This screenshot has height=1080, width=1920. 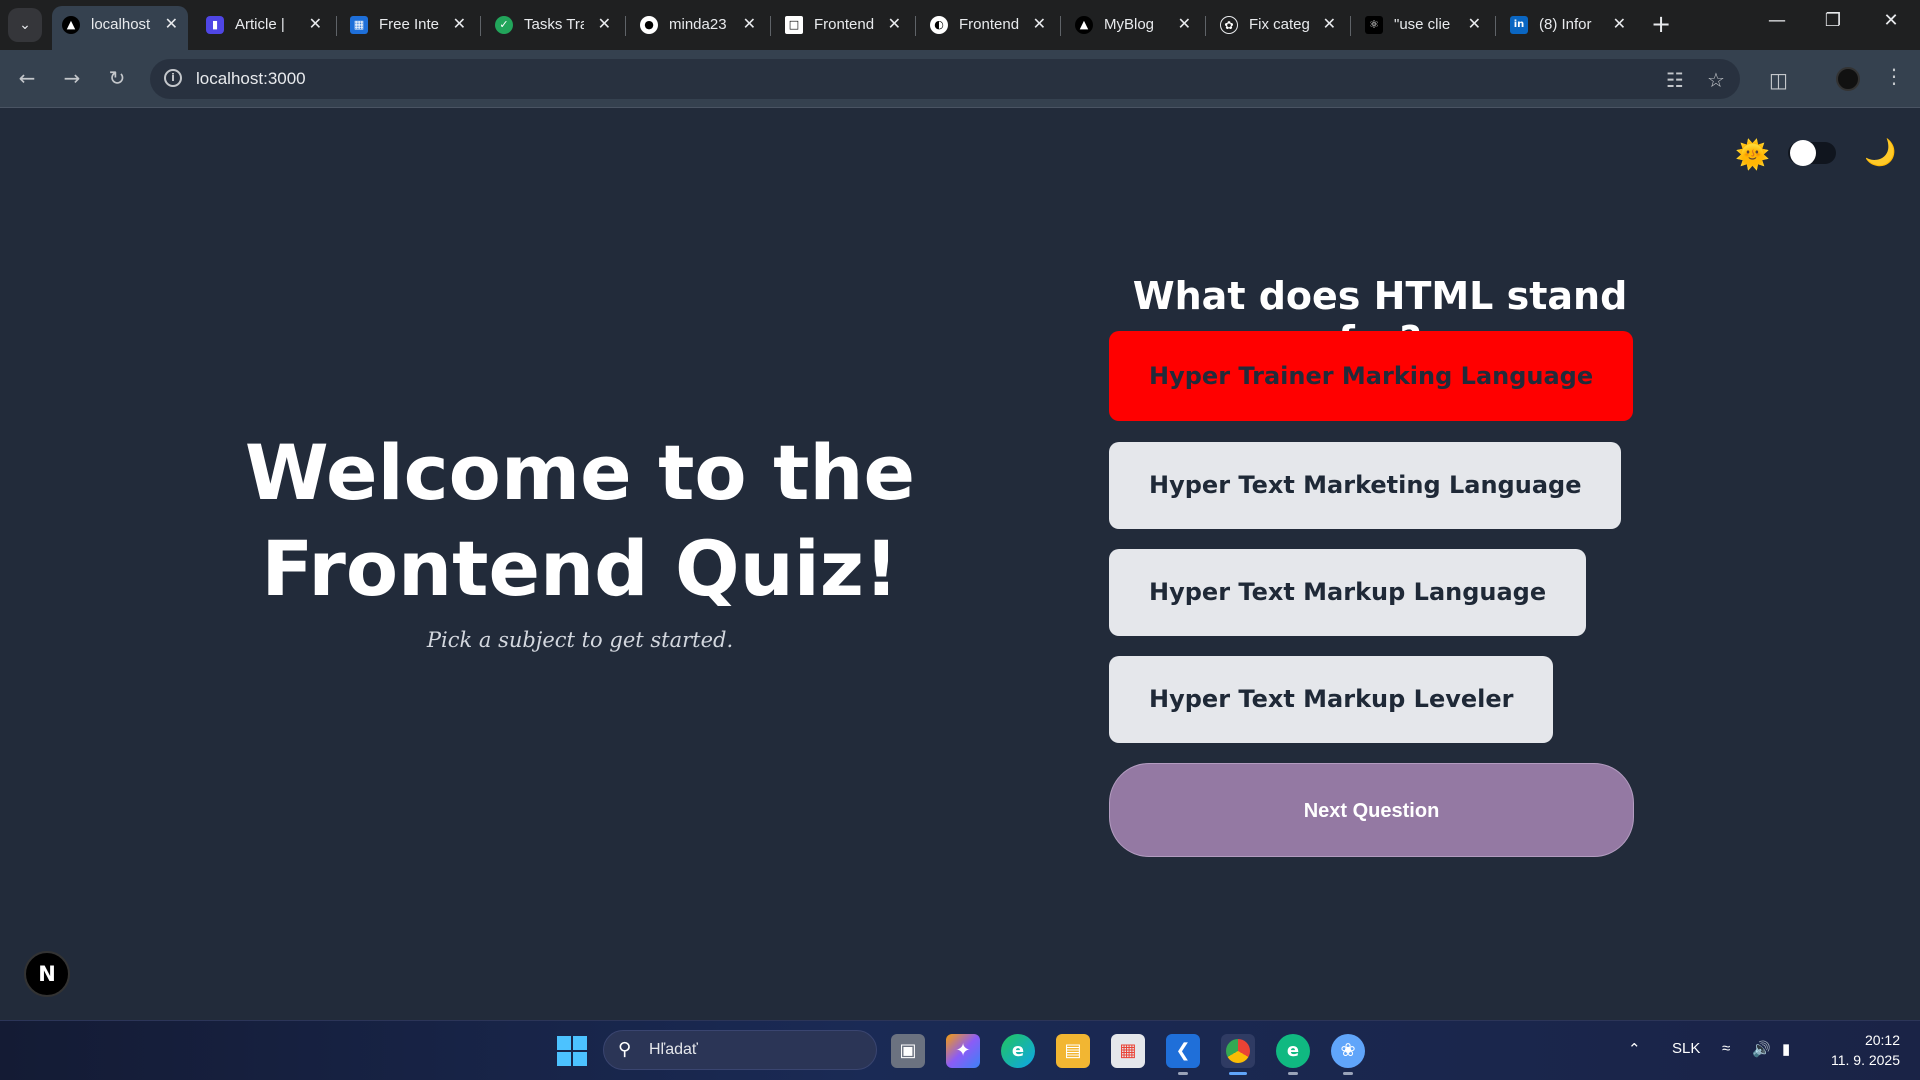 I want to click on close-window-icon: ✕, so click(x=1891, y=20).